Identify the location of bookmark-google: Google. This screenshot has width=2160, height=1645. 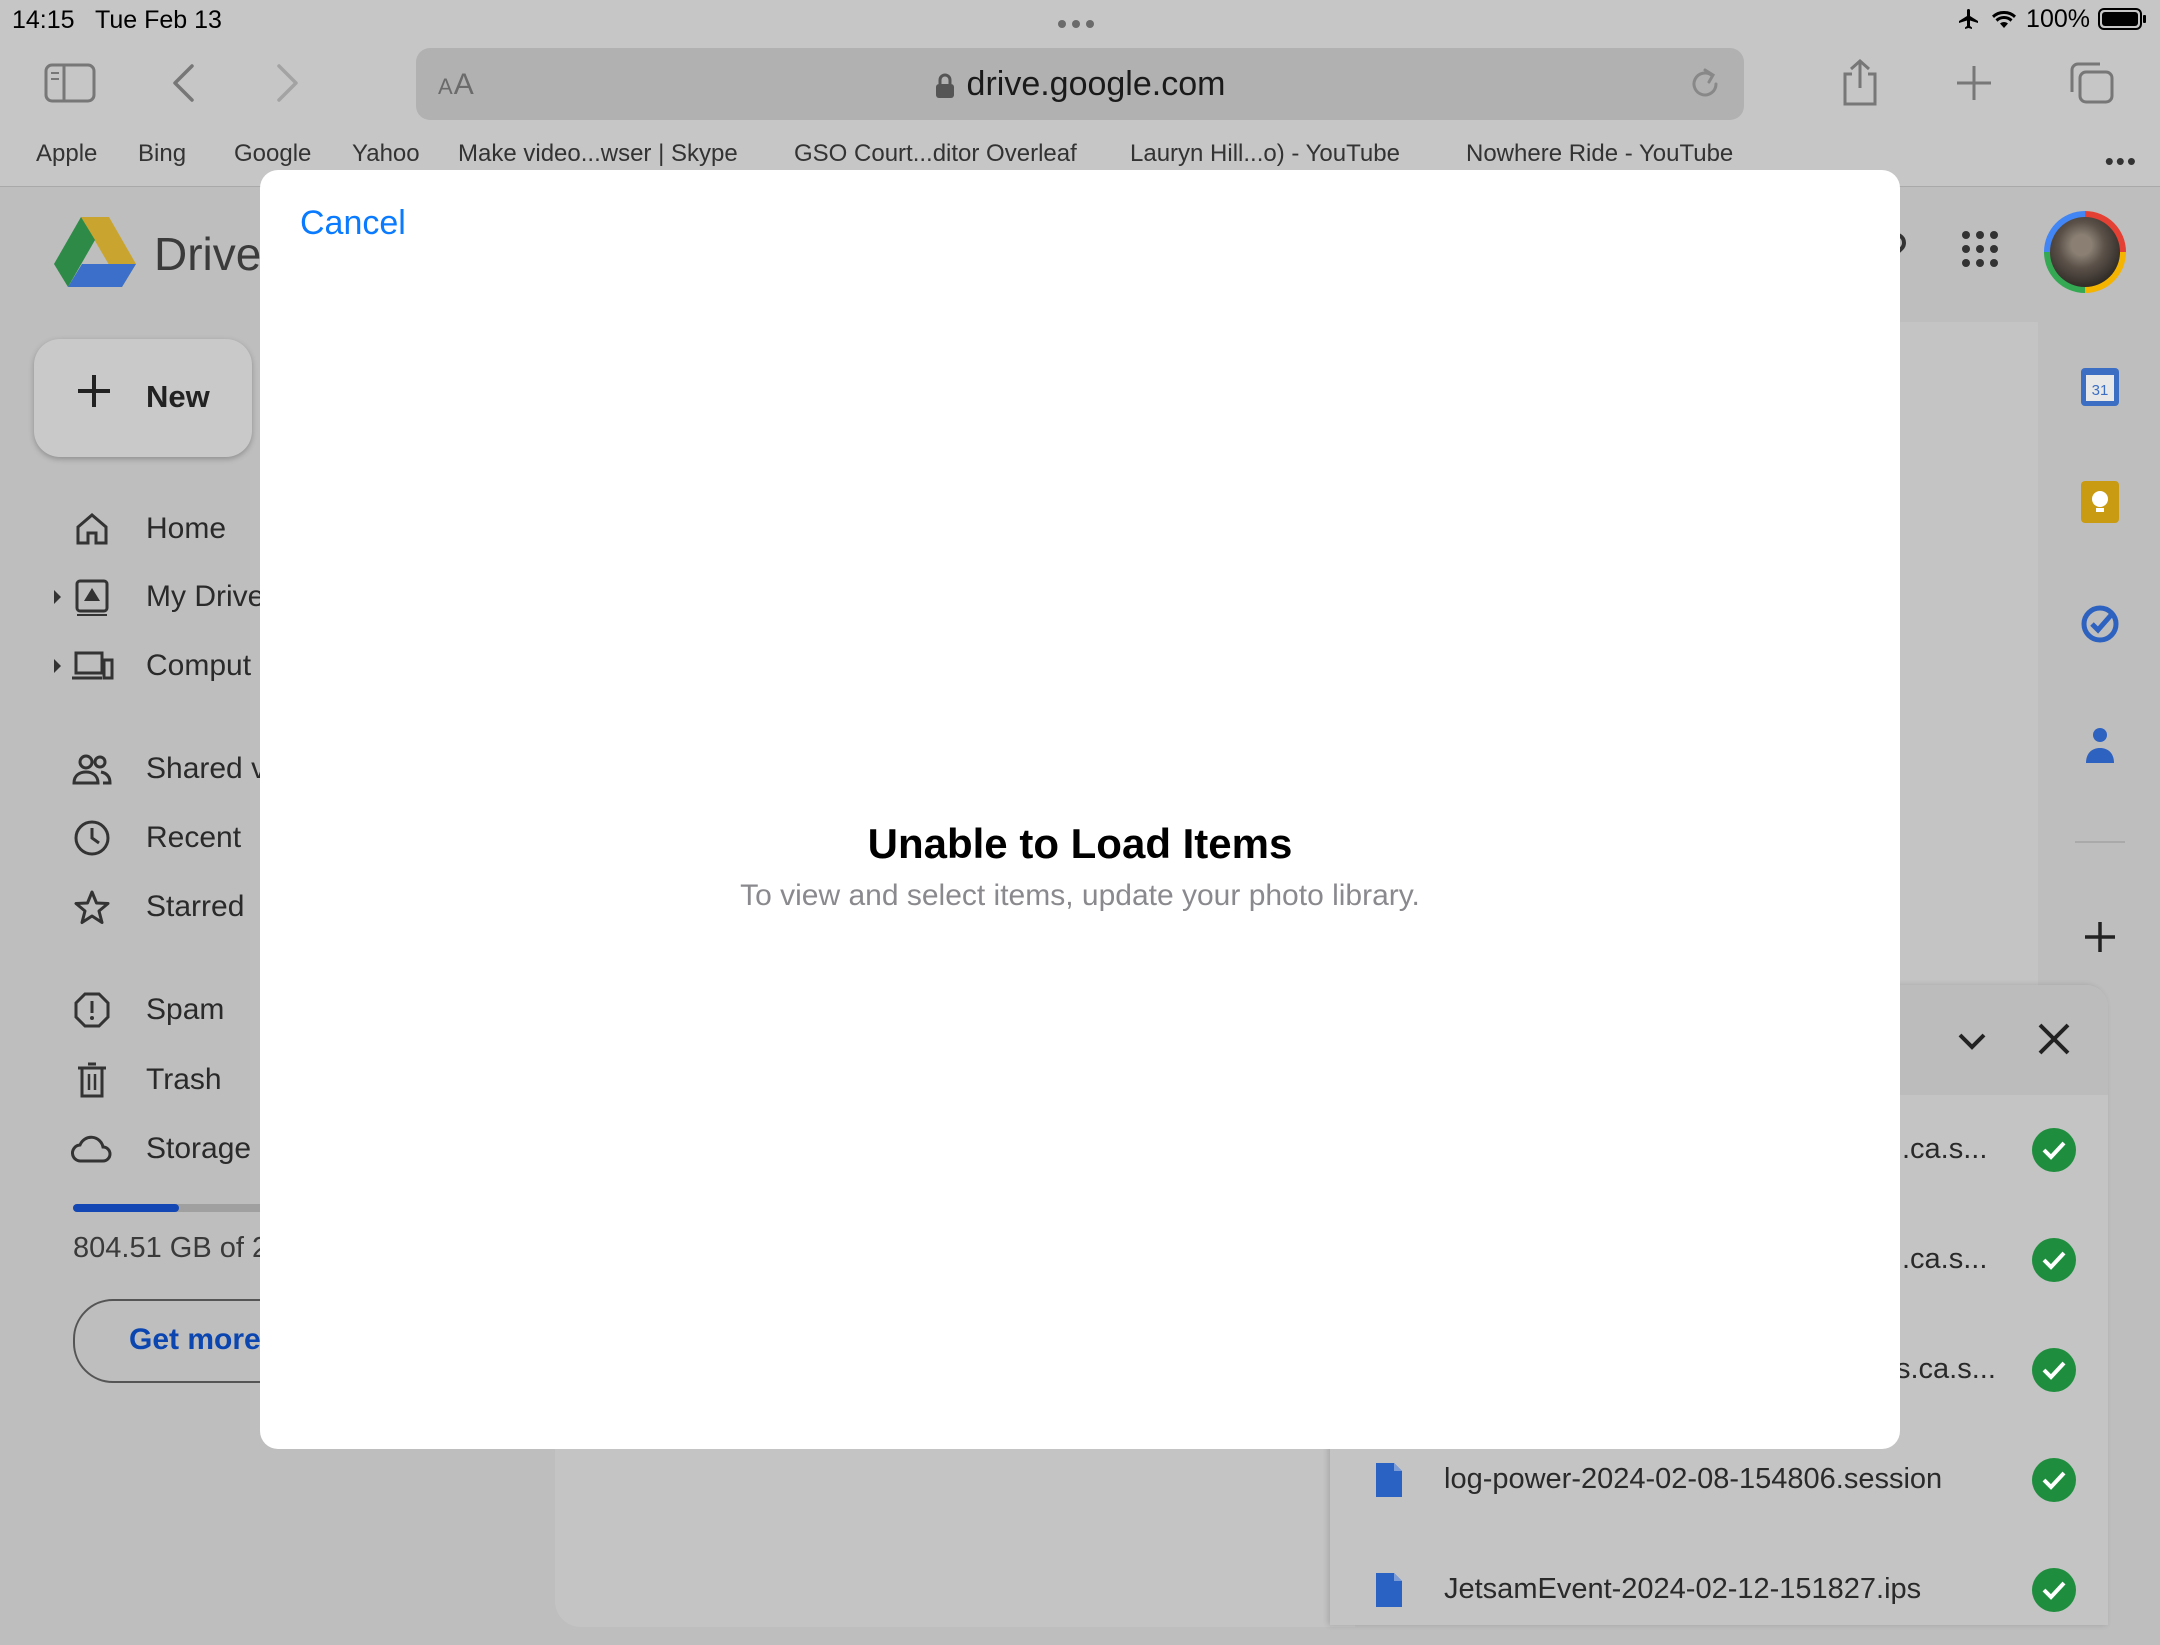
(272, 154).